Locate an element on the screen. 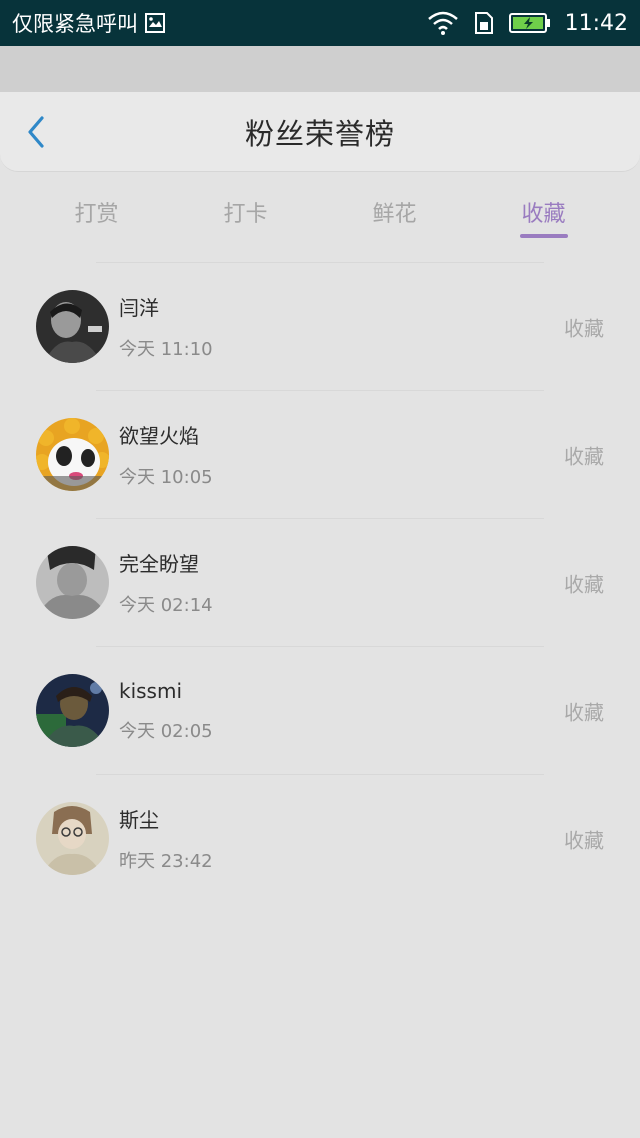 Image resolution: width=640 pixels, height=1138 pixels. tab-favorites: 收藏 is located at coordinates (544, 213).